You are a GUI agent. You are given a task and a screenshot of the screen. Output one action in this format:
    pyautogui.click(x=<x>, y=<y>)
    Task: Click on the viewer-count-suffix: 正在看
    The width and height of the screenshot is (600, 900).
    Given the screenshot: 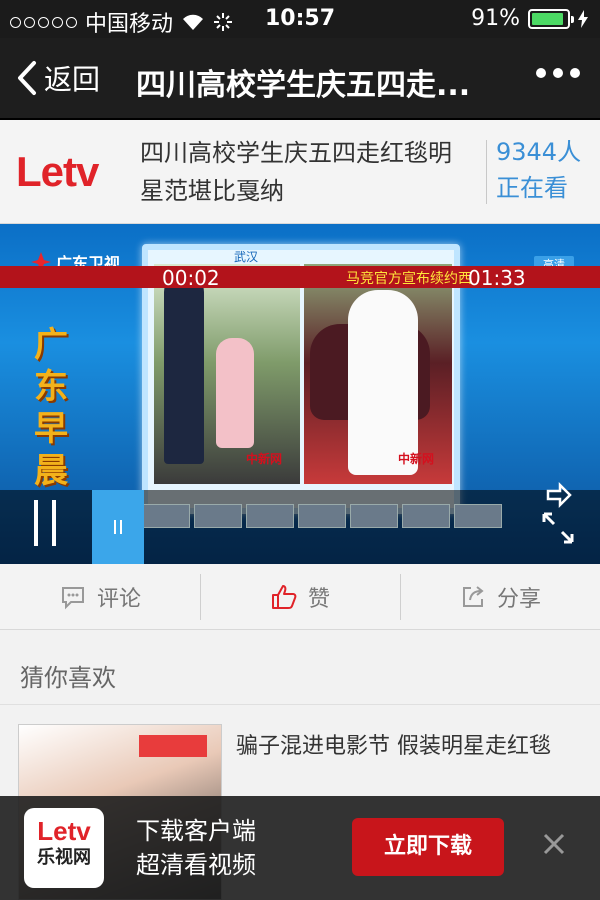 What is the action you would take?
    pyautogui.click(x=532, y=188)
    